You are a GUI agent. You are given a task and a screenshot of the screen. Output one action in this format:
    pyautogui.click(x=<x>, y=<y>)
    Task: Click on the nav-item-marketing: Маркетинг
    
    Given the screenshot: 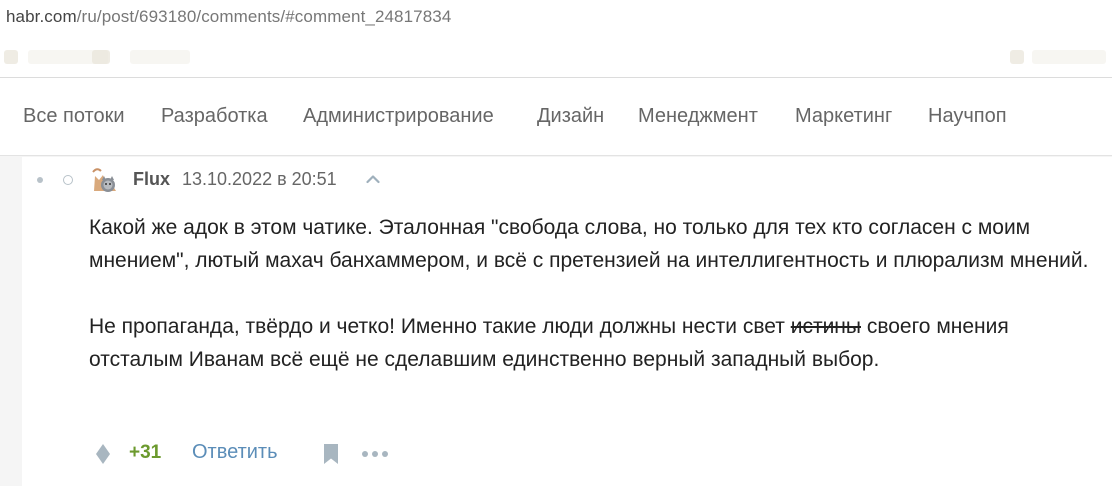 What is the action you would take?
    pyautogui.click(x=843, y=116)
    